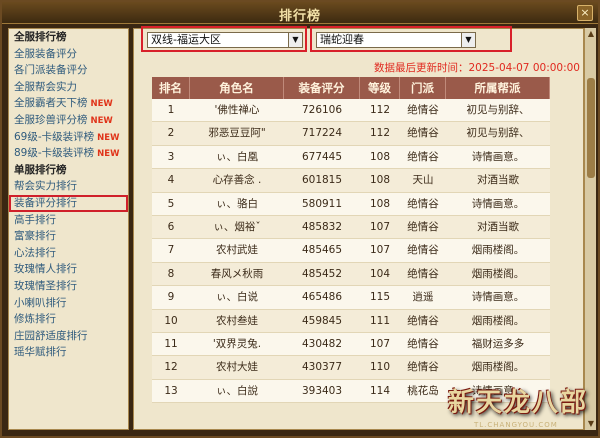  I want to click on sidebar-item-label: 69级-卡级装评榜, so click(54, 136).